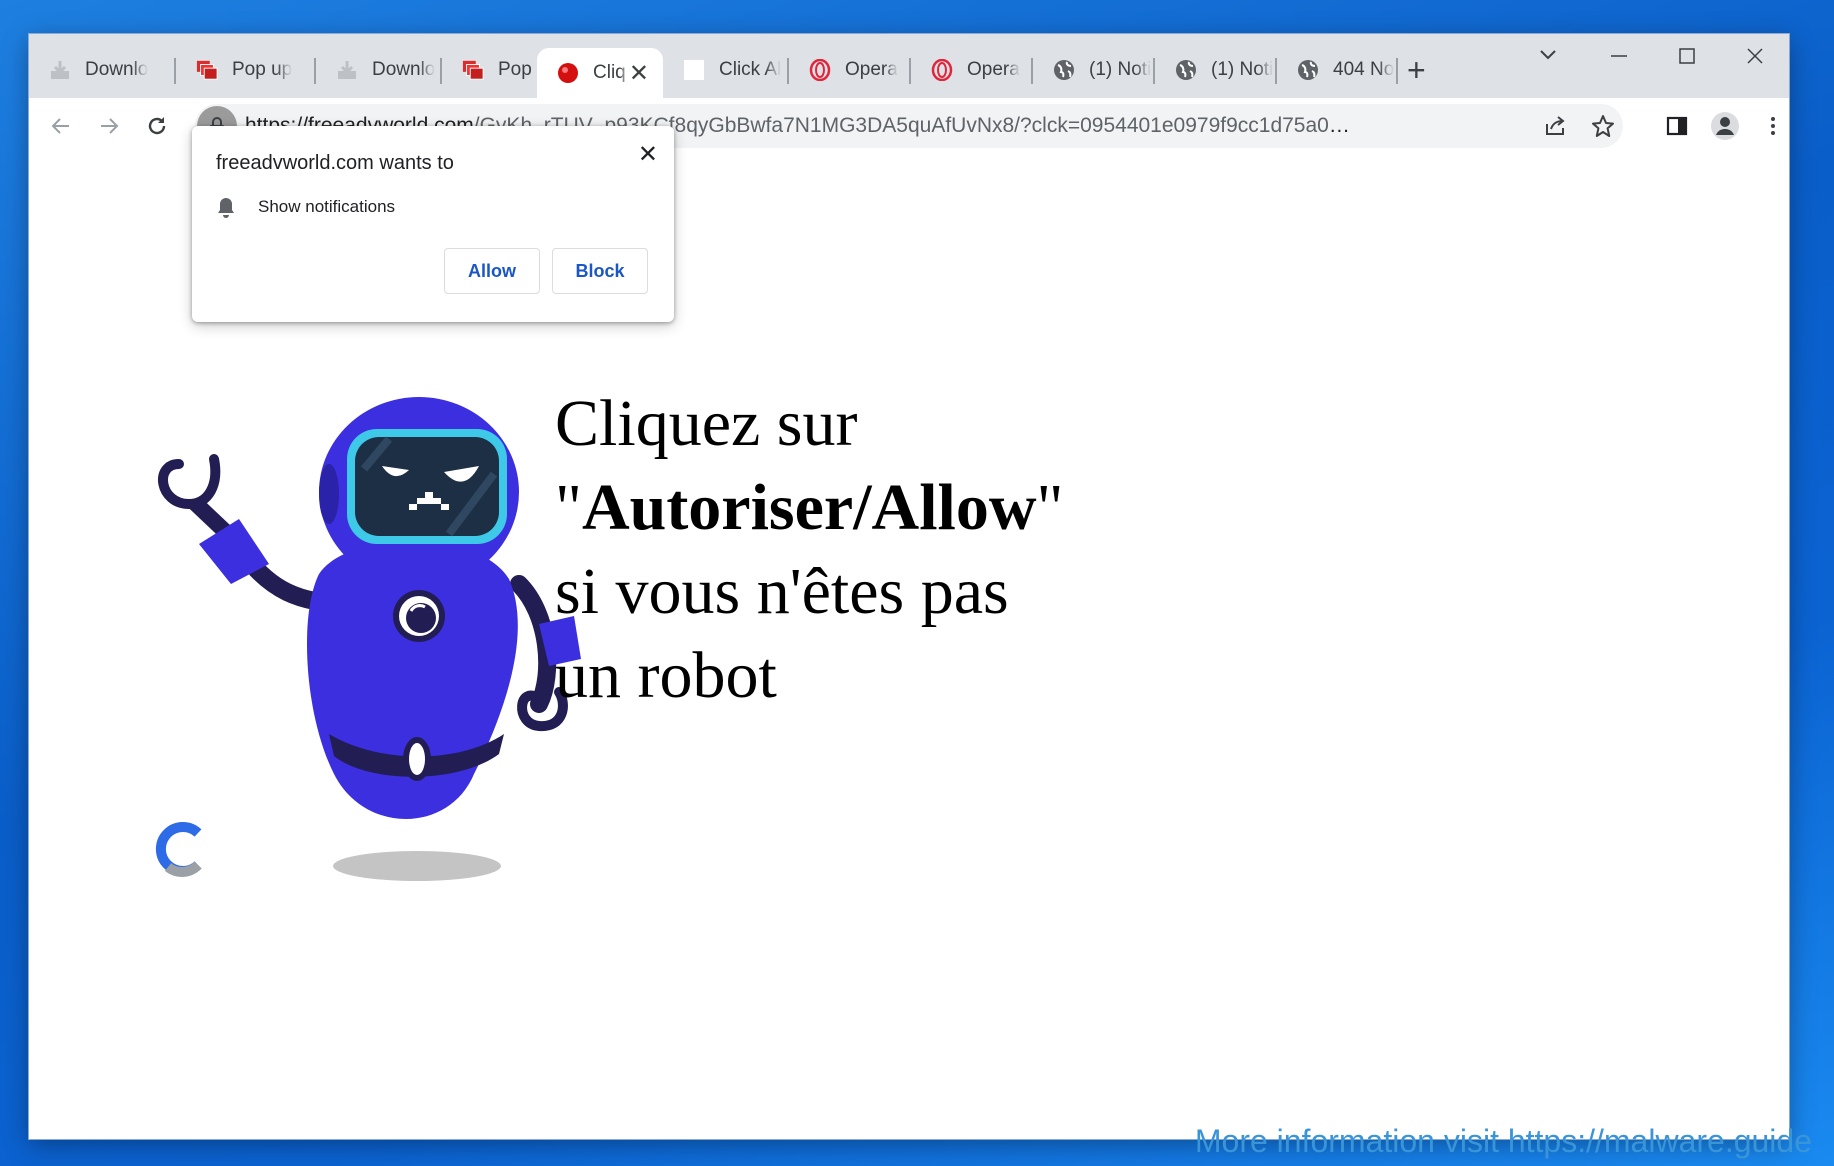 The height and width of the screenshot is (1166, 1834). Describe the element at coordinates (157, 126) in the screenshot. I see `reload-icon` at that location.